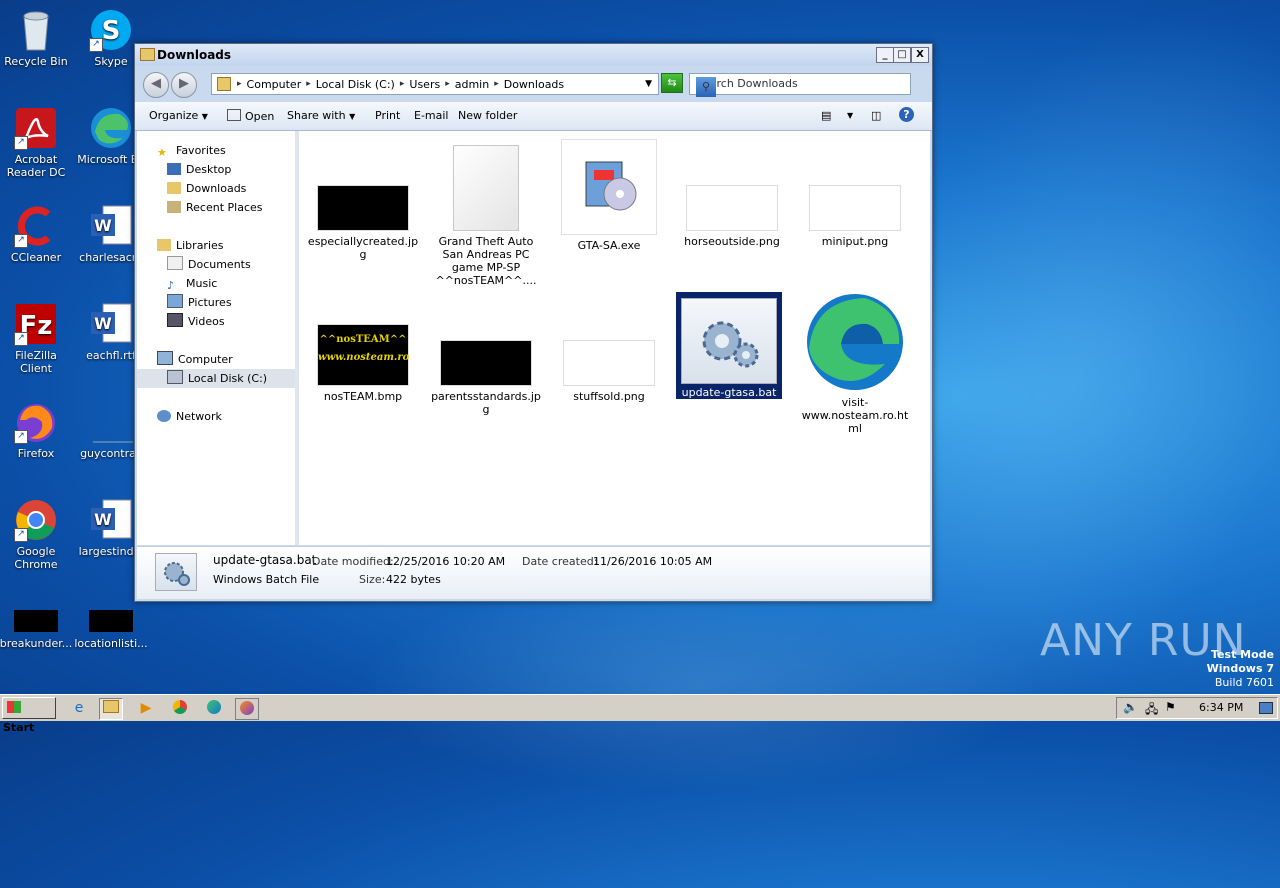 This screenshot has height=888, width=1280. What do you see at coordinates (174, 207) in the screenshot?
I see `recent-places-icon` at bounding box center [174, 207].